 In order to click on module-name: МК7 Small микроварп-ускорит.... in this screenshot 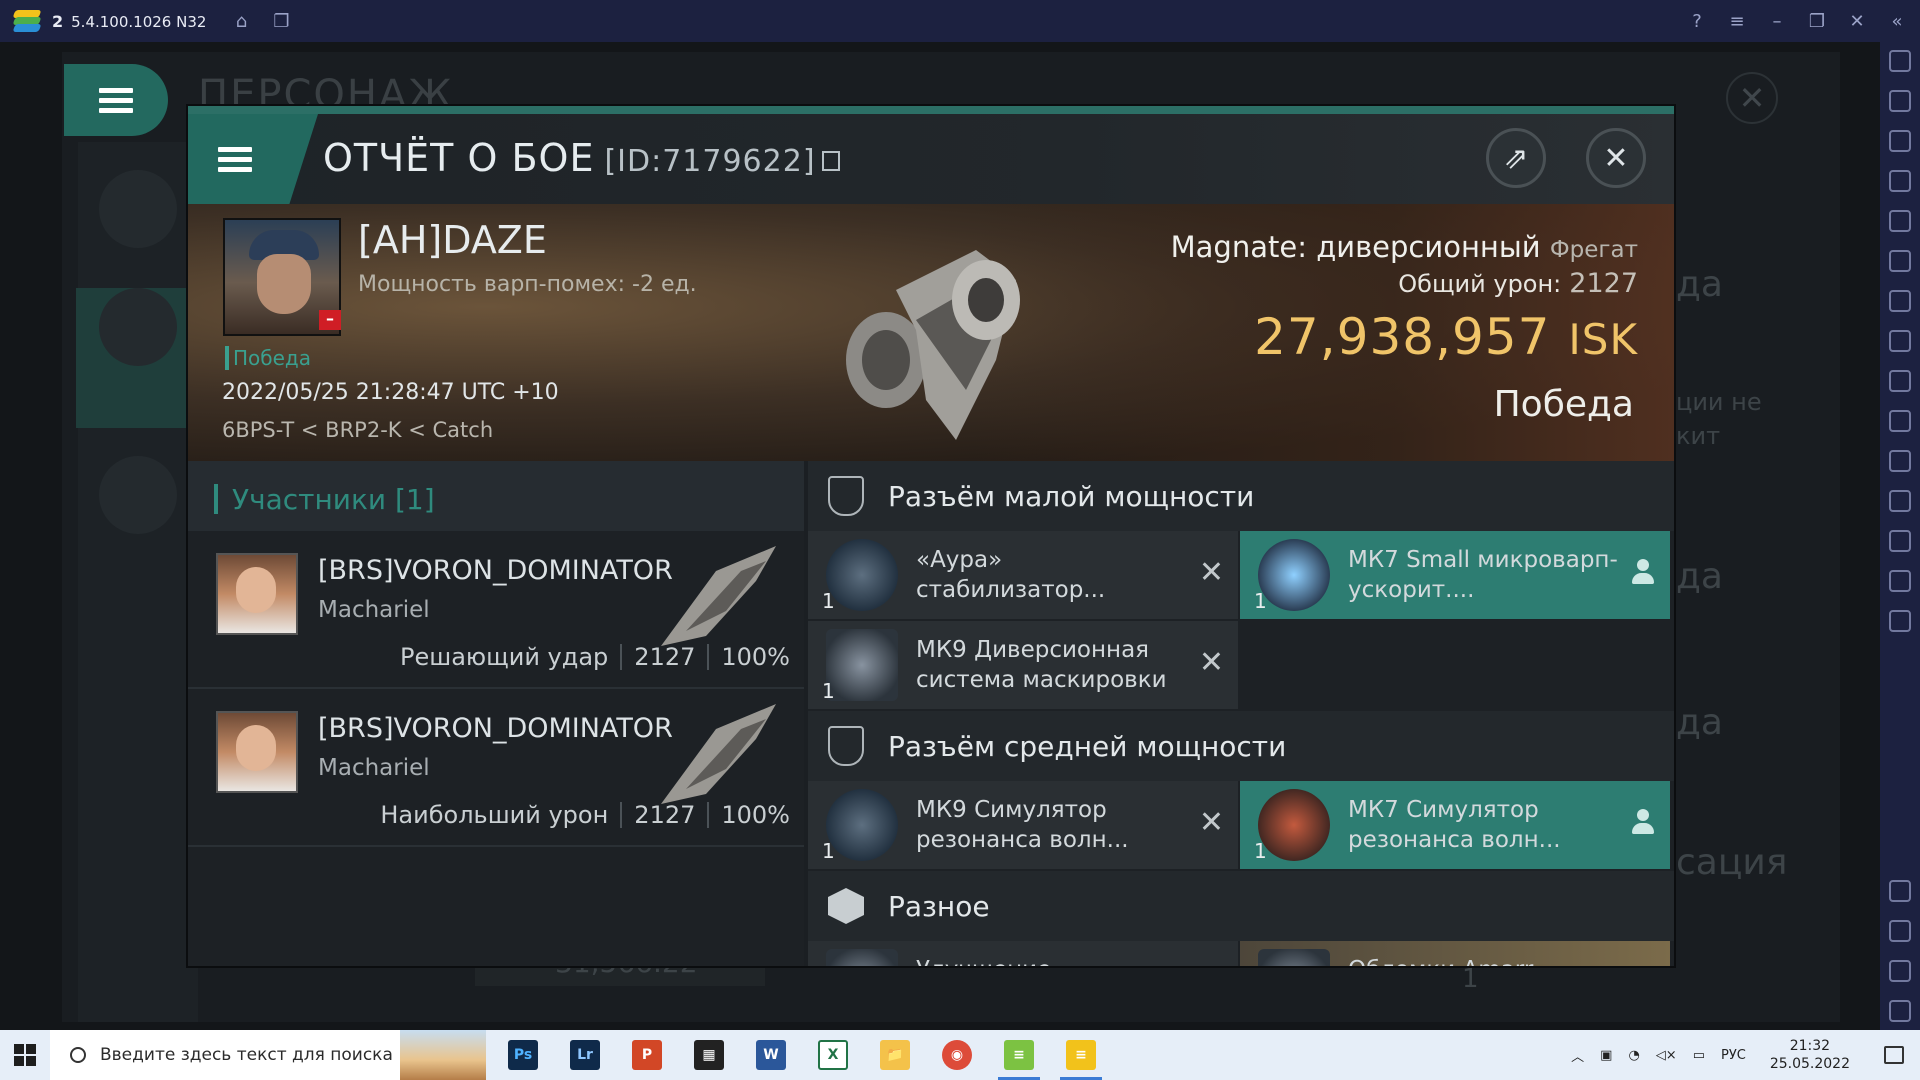, I will do `click(1483, 575)`.